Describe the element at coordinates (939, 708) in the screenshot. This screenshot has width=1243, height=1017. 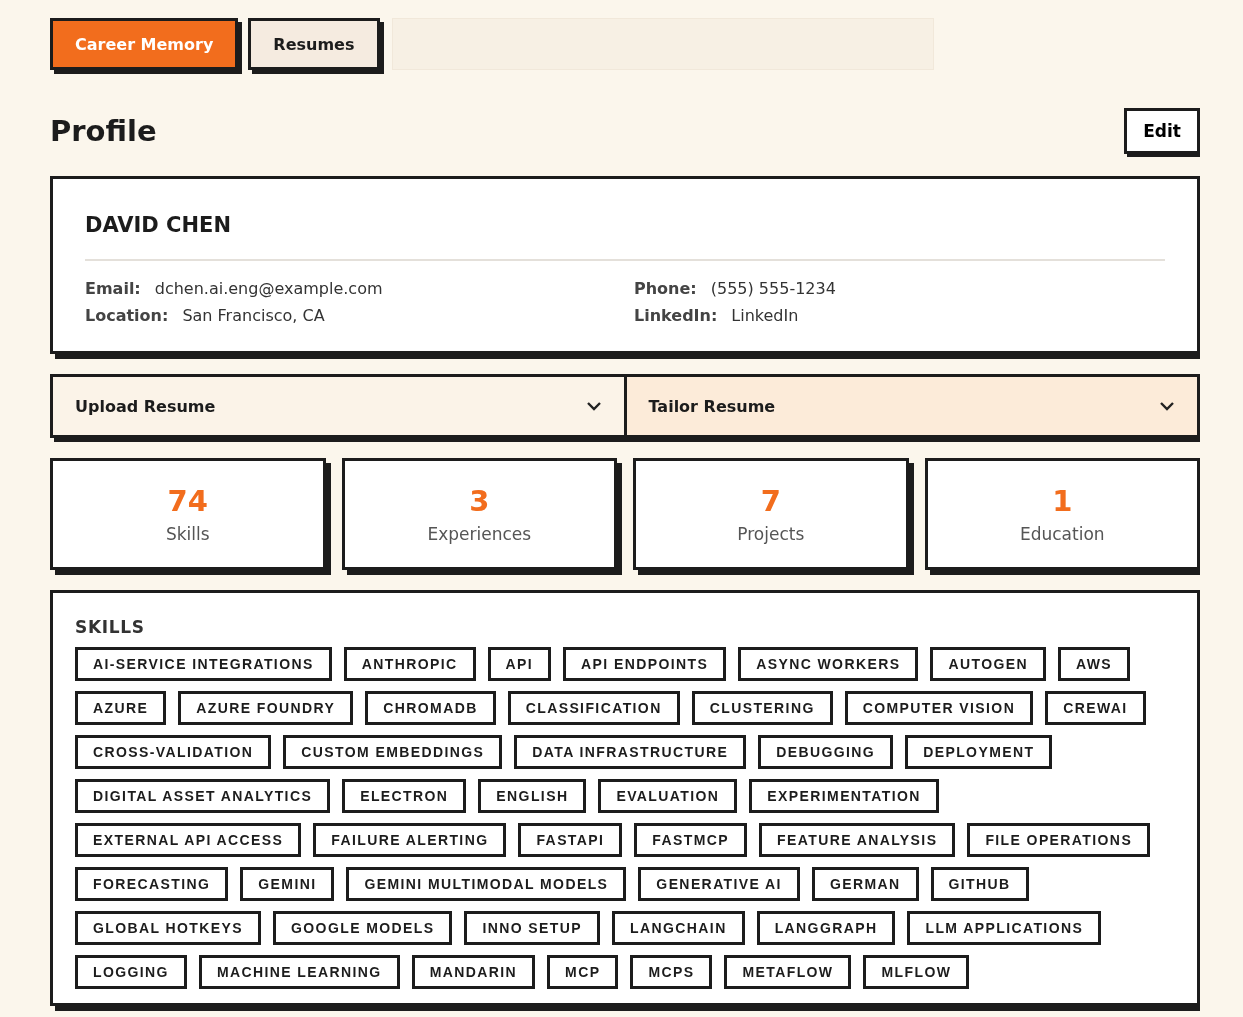
I see `skill-tag: COMPUTER VISION` at that location.